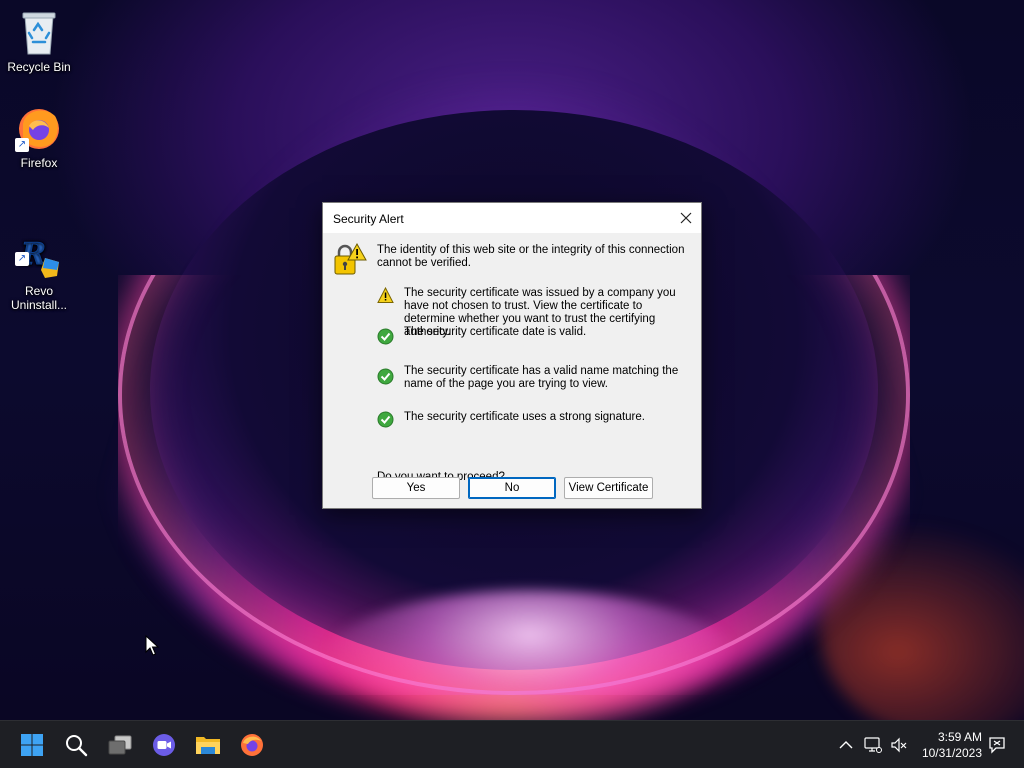  I want to click on yes-button: Yes, so click(416, 488).